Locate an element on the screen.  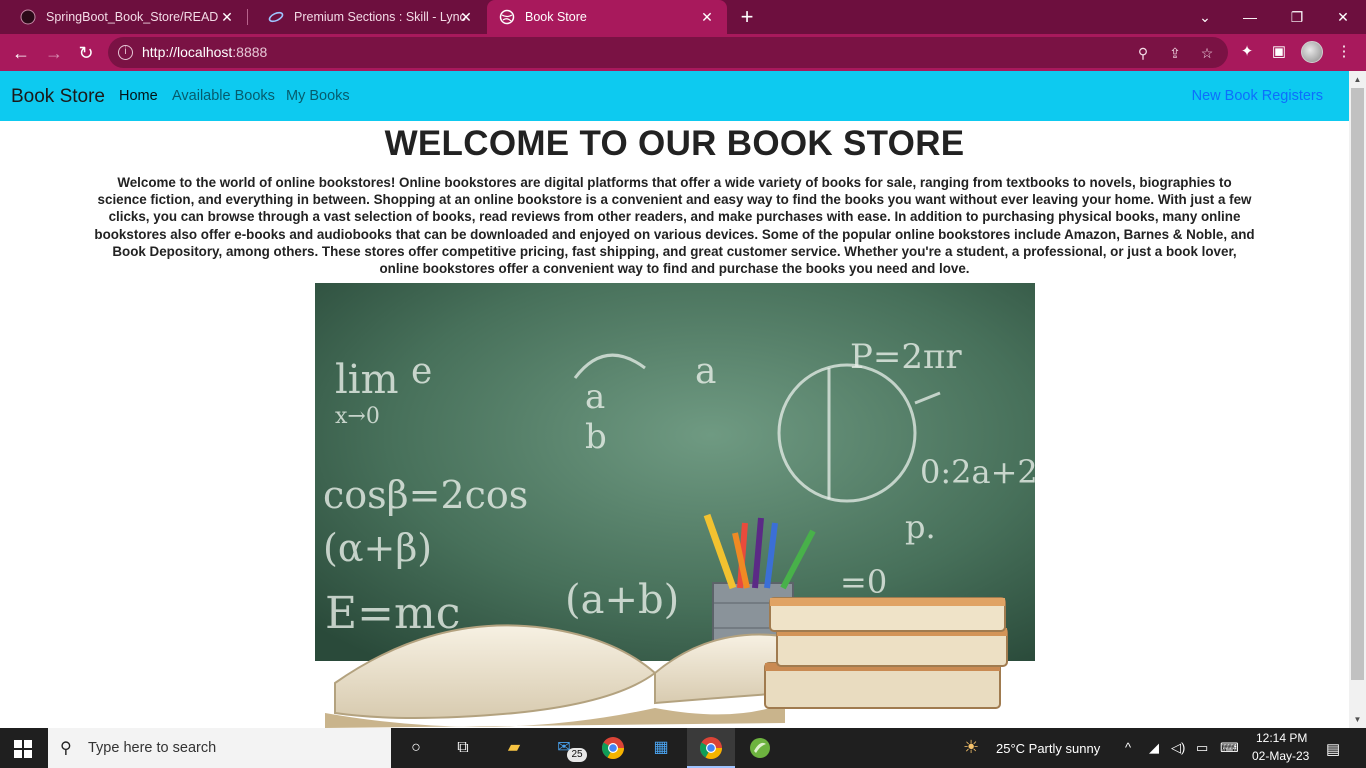
task-view-icon: ⧉ is located at coordinates (463, 748).